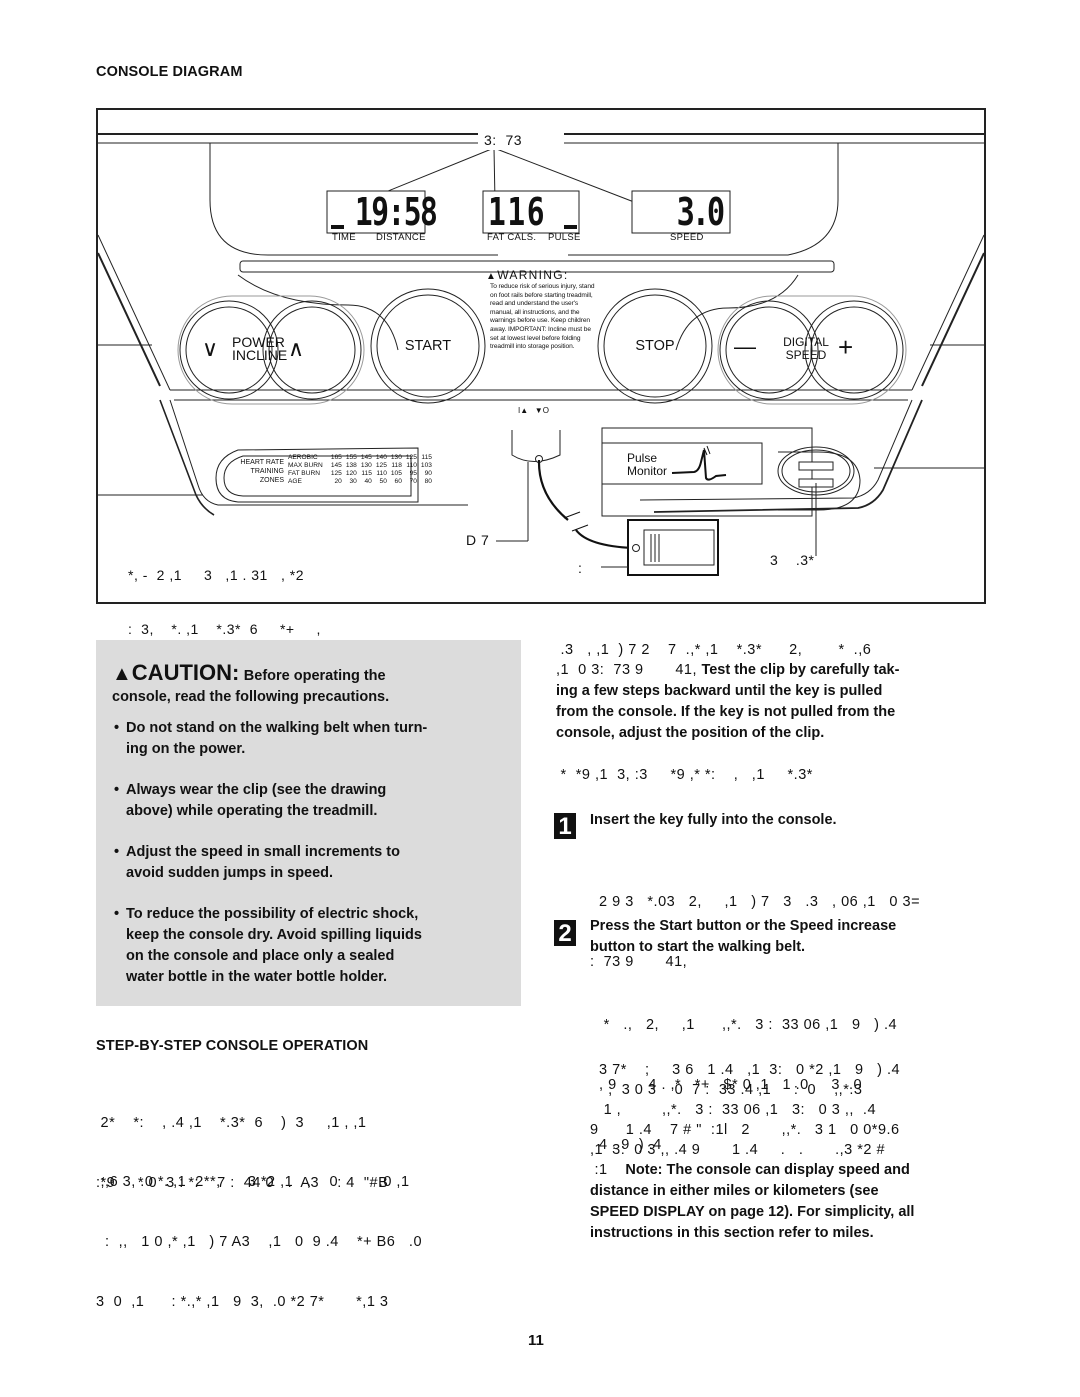  I want to click on para-line: , 3 0 3 0 7 : 33 .4 ,1 : 0 ,,*.3, so click(726, 1090).